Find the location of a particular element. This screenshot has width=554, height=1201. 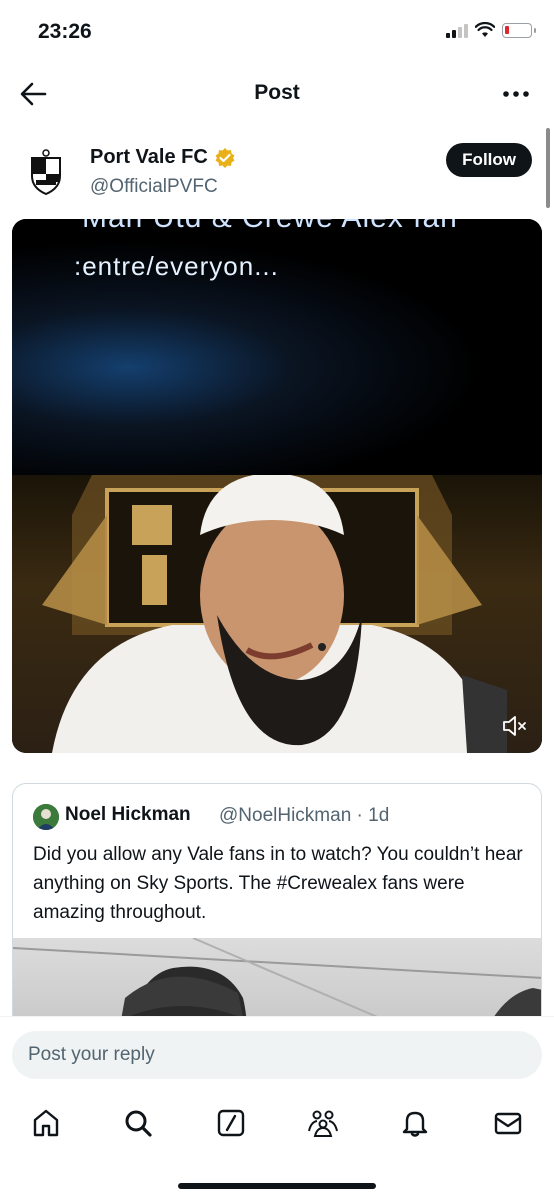

nav-communities is located at coordinates (323, 1123).